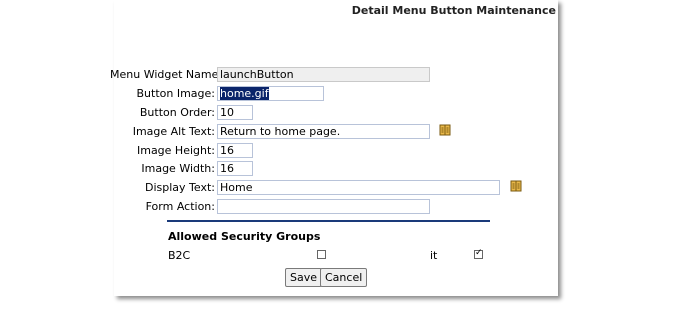 This screenshot has height=310, width=675. Describe the element at coordinates (358, 187) in the screenshot. I see `display-text-field: Home` at that location.